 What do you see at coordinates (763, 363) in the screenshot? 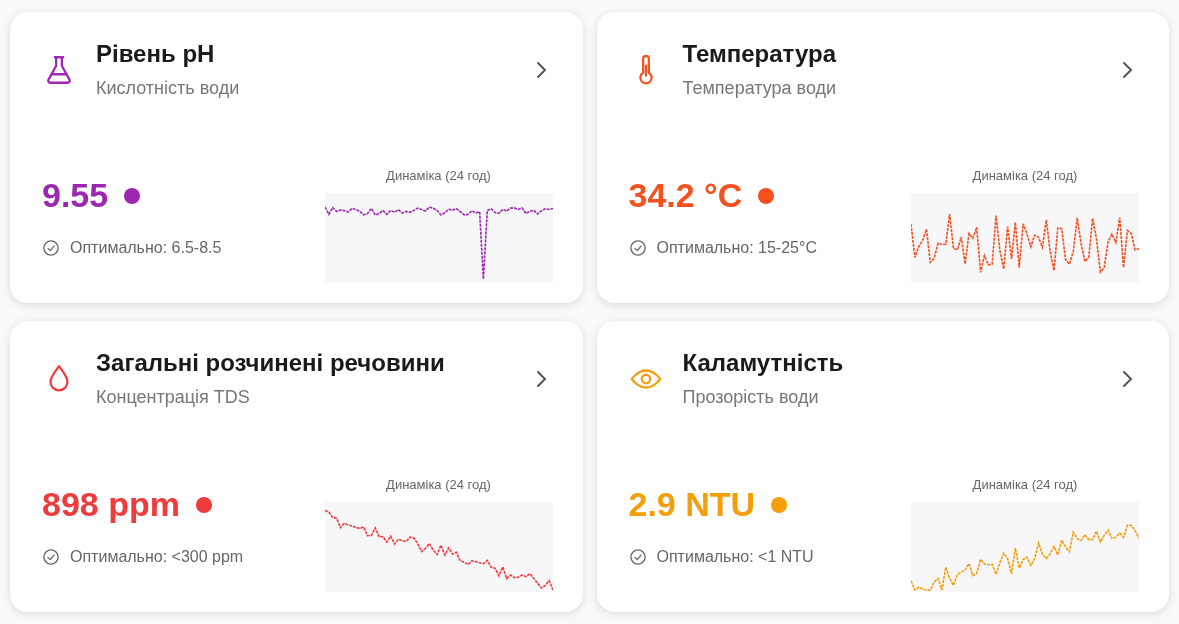
I see `card-title: Каламутність` at bounding box center [763, 363].